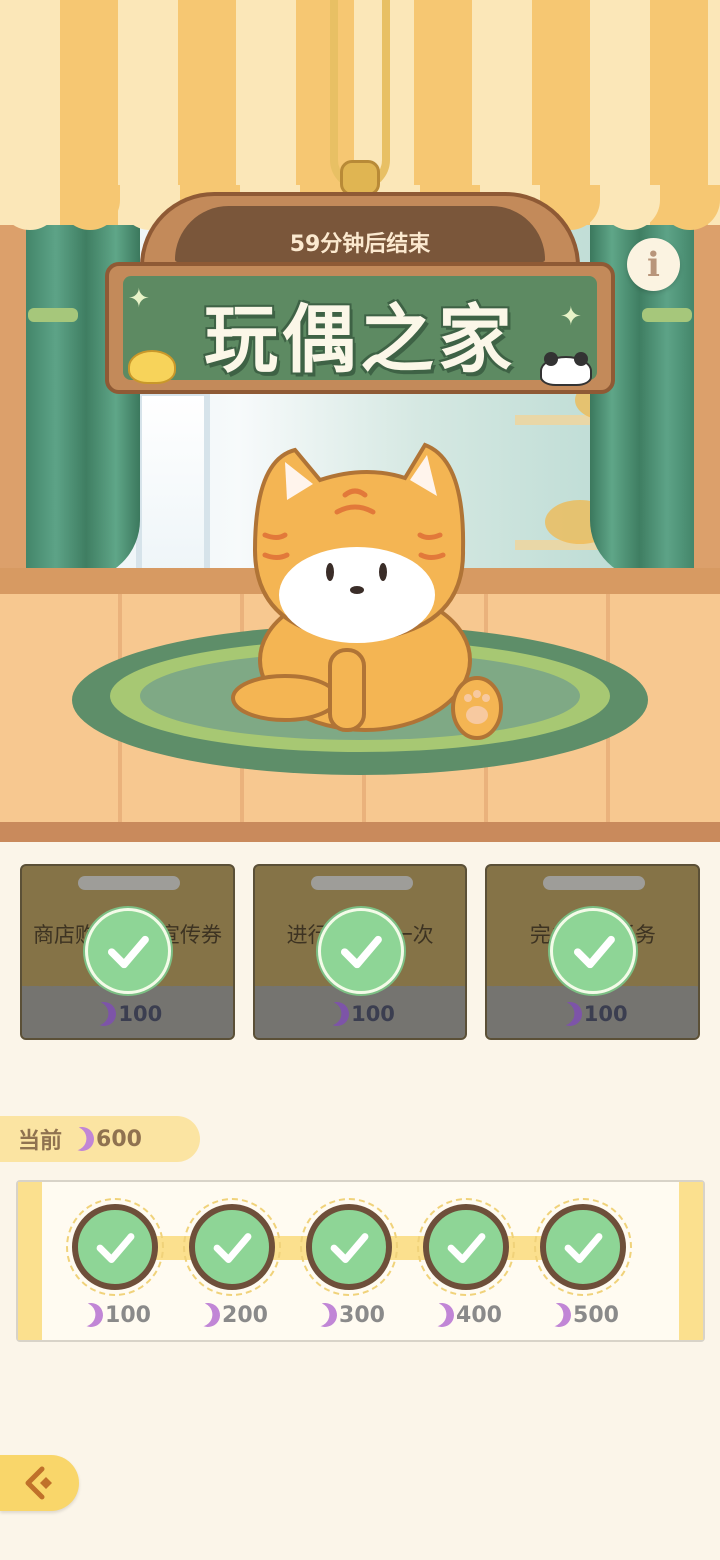  Describe the element at coordinates (119, 1139) in the screenshot. I see `current-value: 600` at that location.